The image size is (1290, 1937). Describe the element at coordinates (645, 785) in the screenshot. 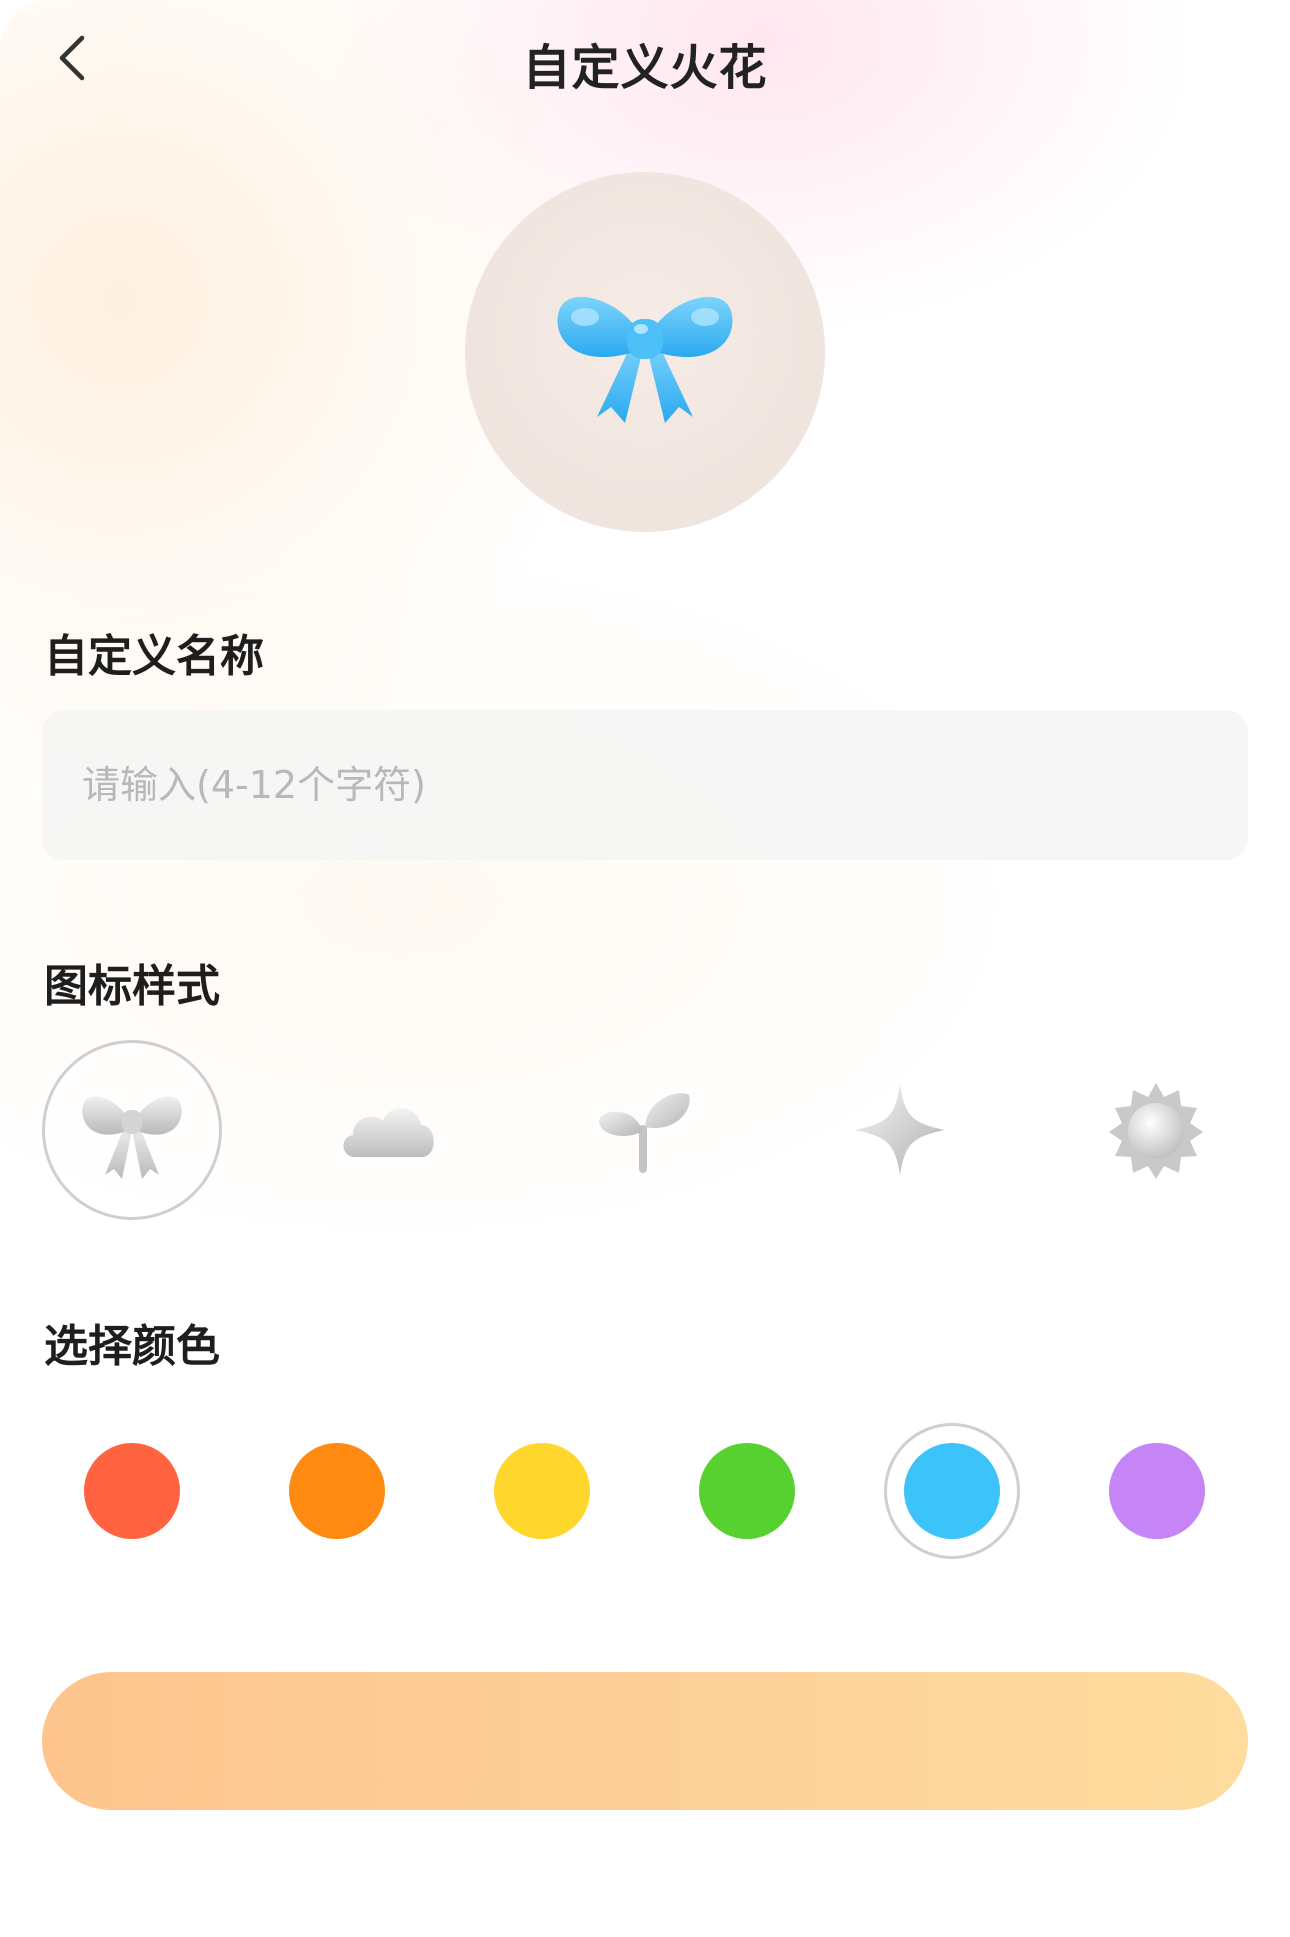

I see `name-input` at that location.